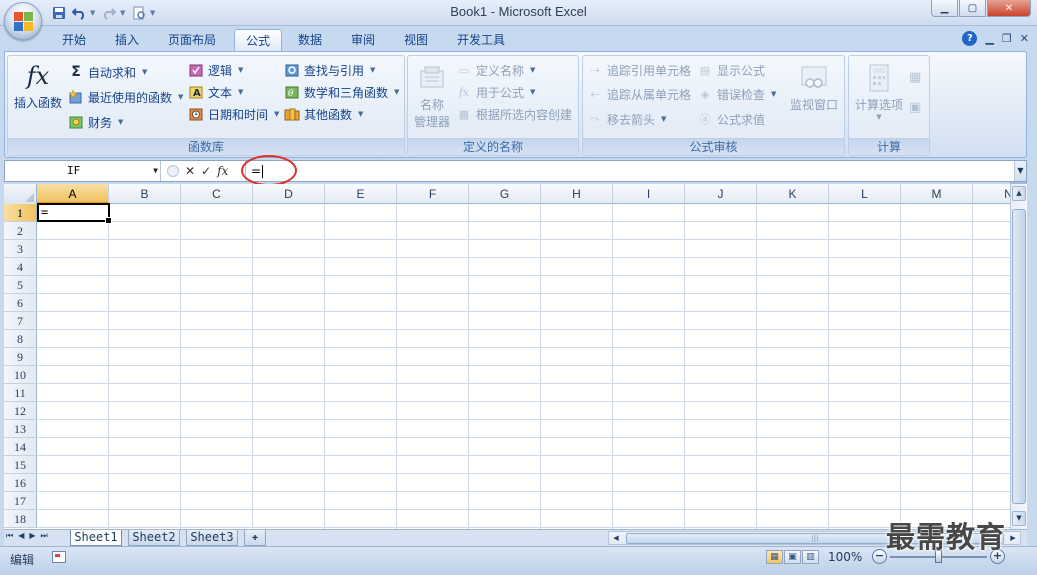 This screenshot has height=575, width=1037. I want to click on tab-developer: 开发工具, so click(481, 40).